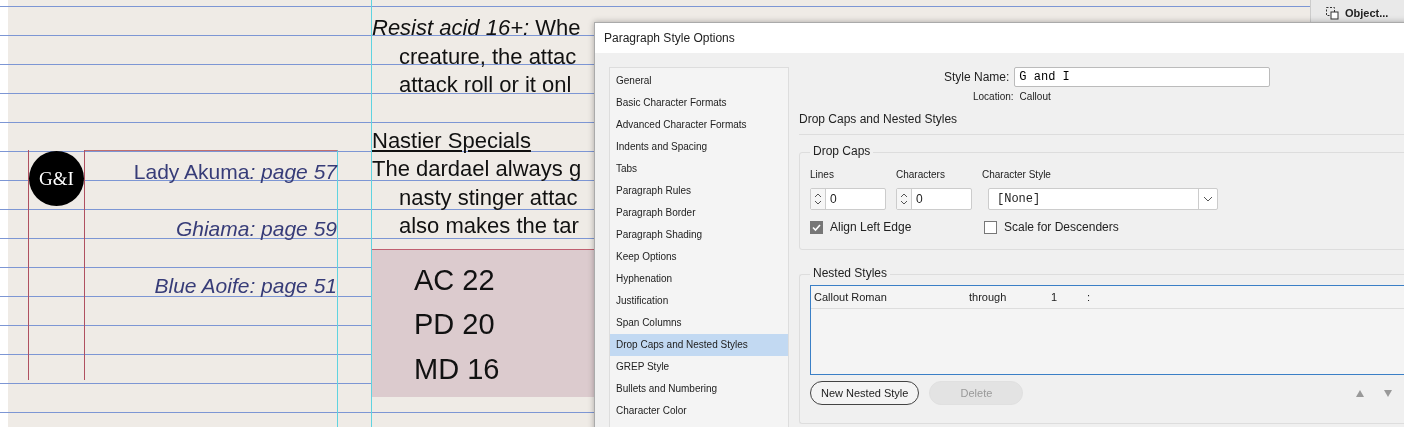 The width and height of the screenshot is (1404, 427). What do you see at coordinates (56, 178) in the screenshot?
I see `logo-badge: G&I` at bounding box center [56, 178].